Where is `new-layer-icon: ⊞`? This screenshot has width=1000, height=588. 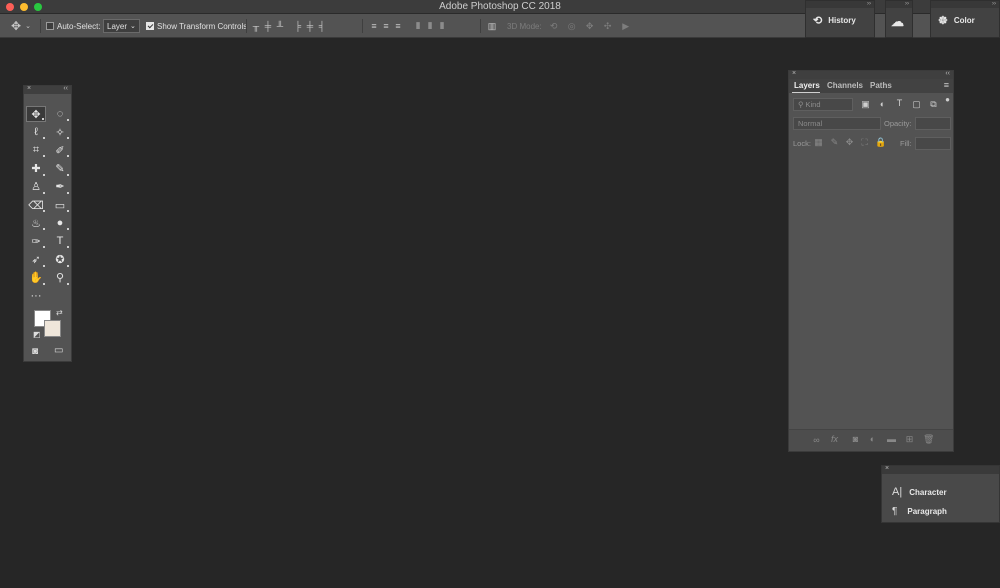
new-layer-icon: ⊞ is located at coordinates (909, 439).